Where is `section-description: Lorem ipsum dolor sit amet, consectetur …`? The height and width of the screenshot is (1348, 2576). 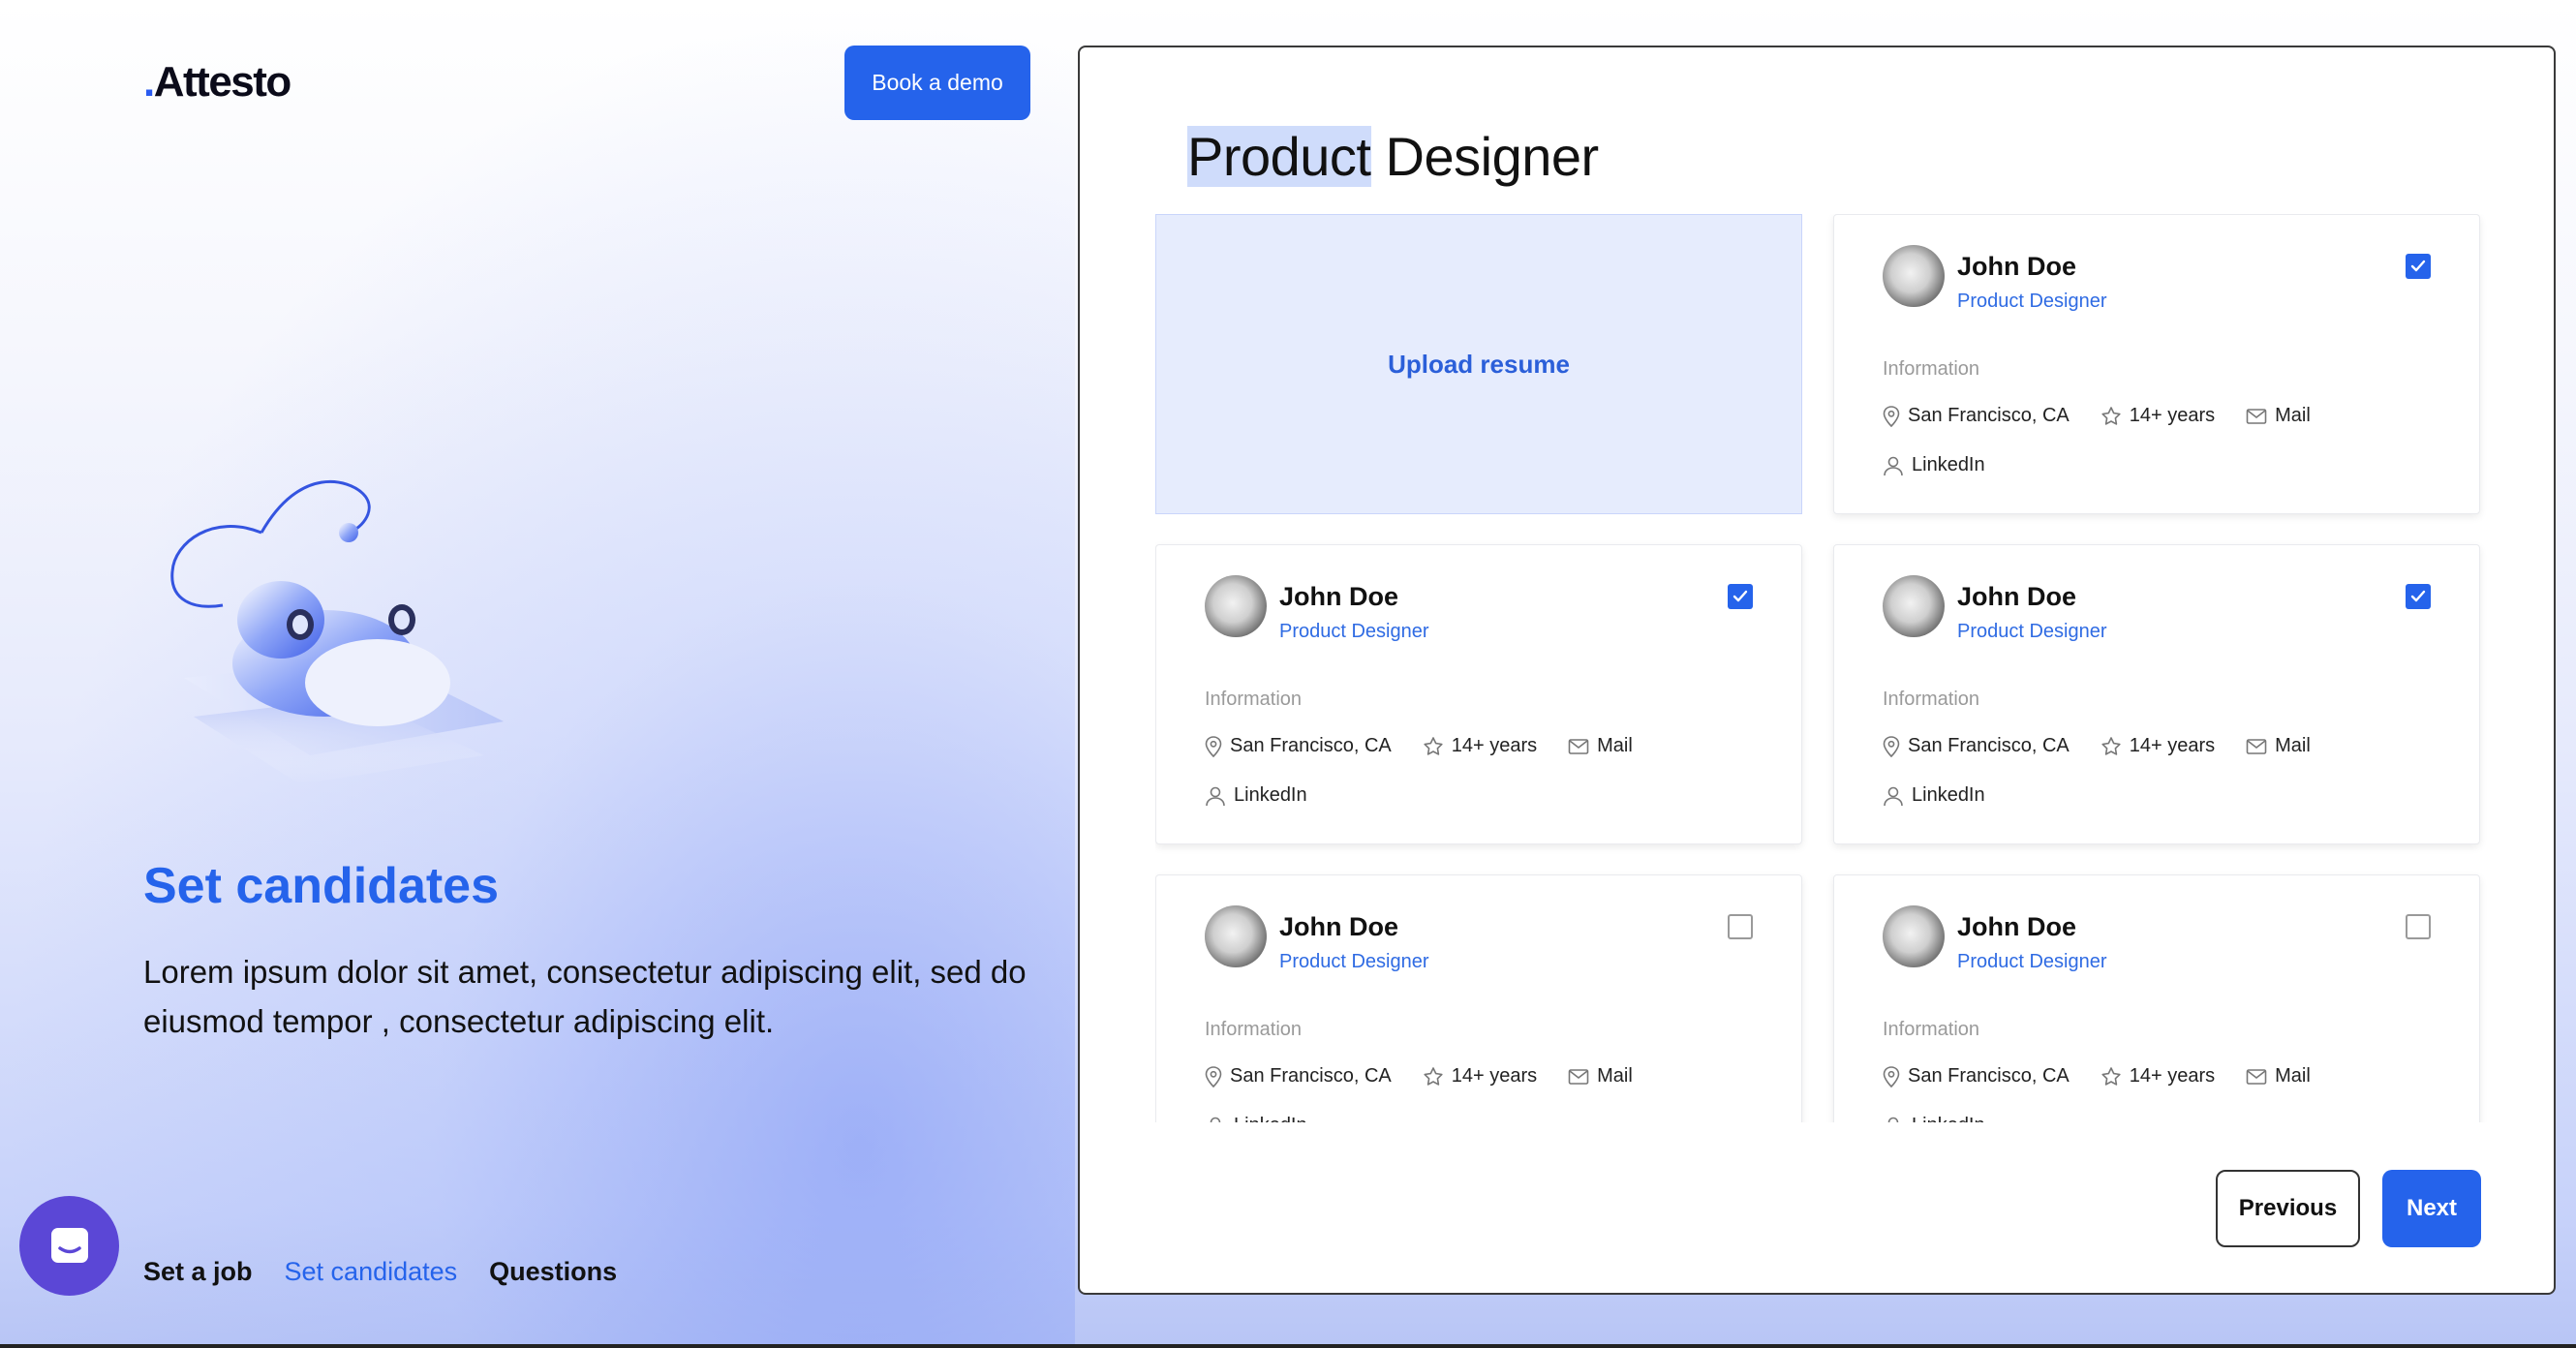
section-description: Lorem ipsum dolor sit amet, consectetur … is located at coordinates (585, 996).